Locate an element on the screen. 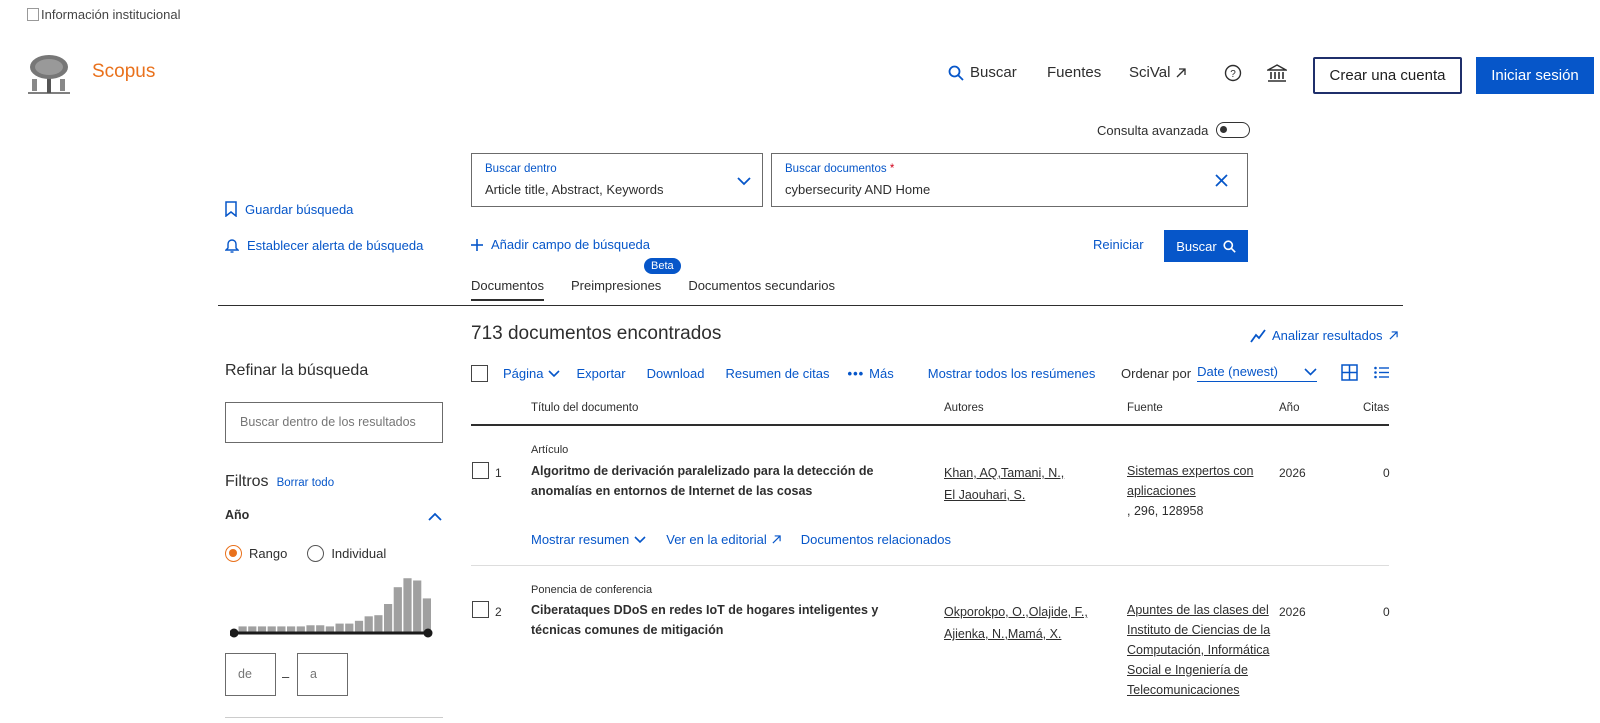 The height and width of the screenshot is (723, 1600). year-from-input: de is located at coordinates (250, 674).